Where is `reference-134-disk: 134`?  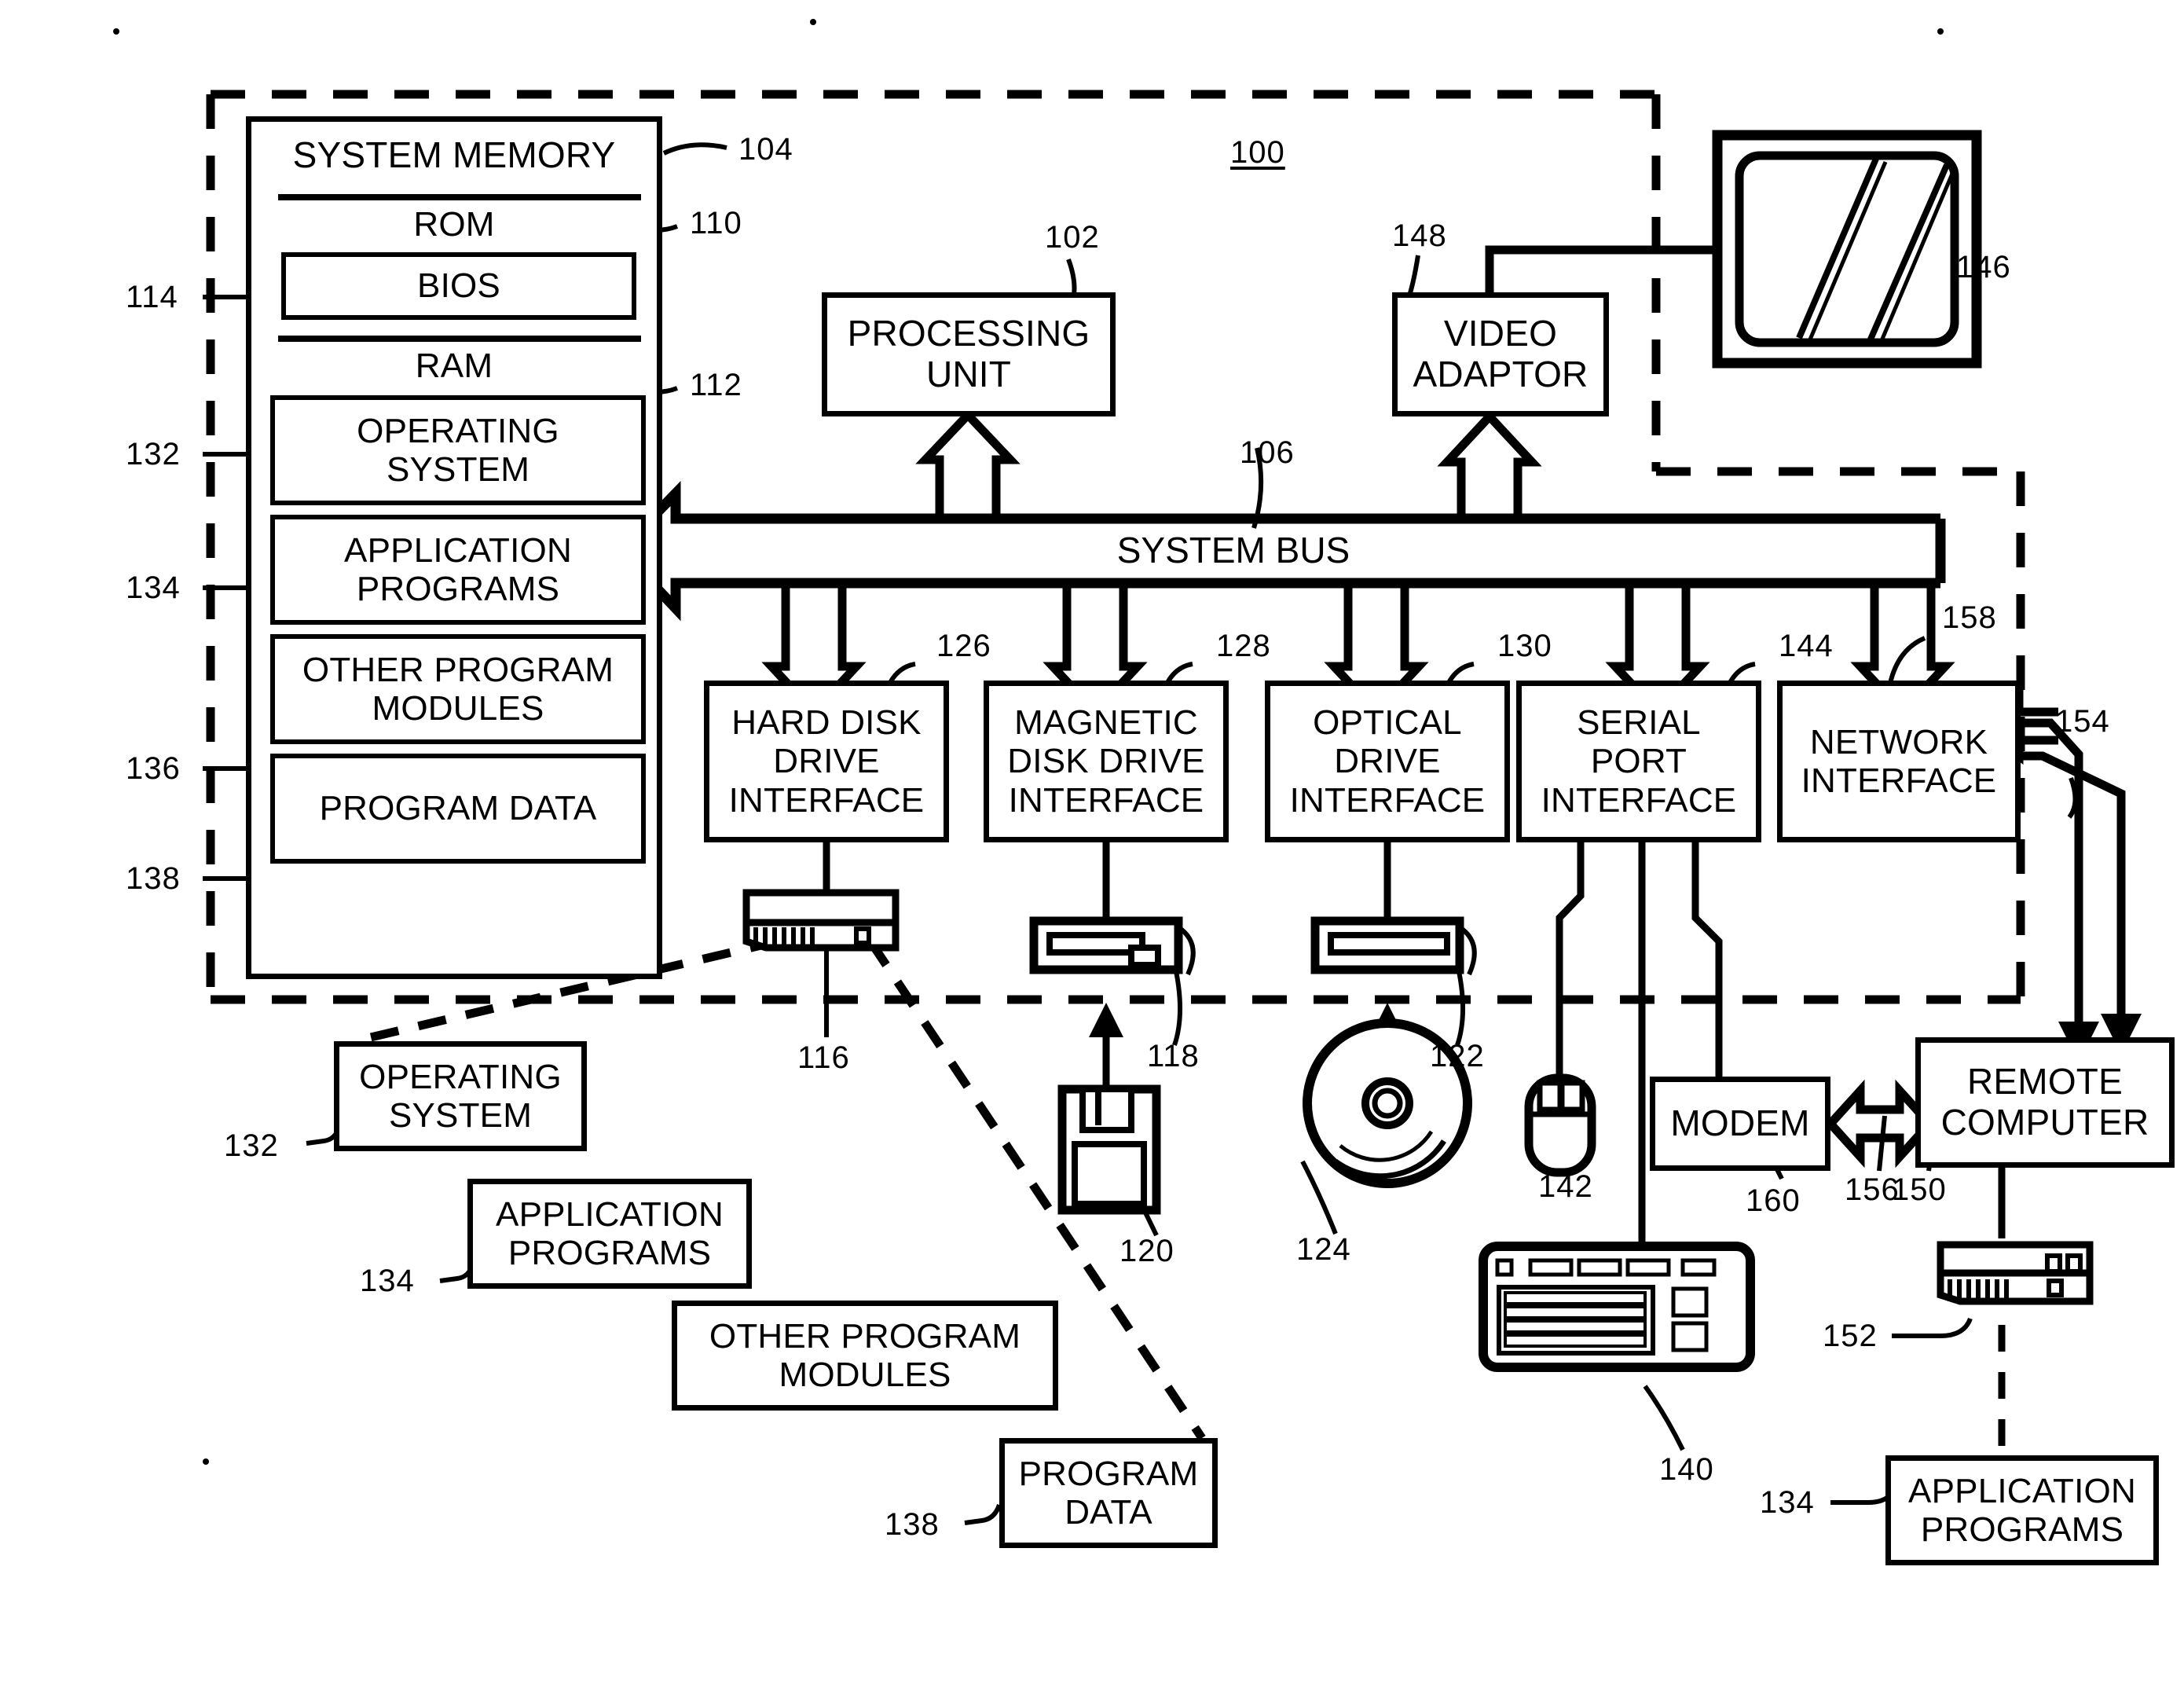 reference-134-disk: 134 is located at coordinates (387, 1281).